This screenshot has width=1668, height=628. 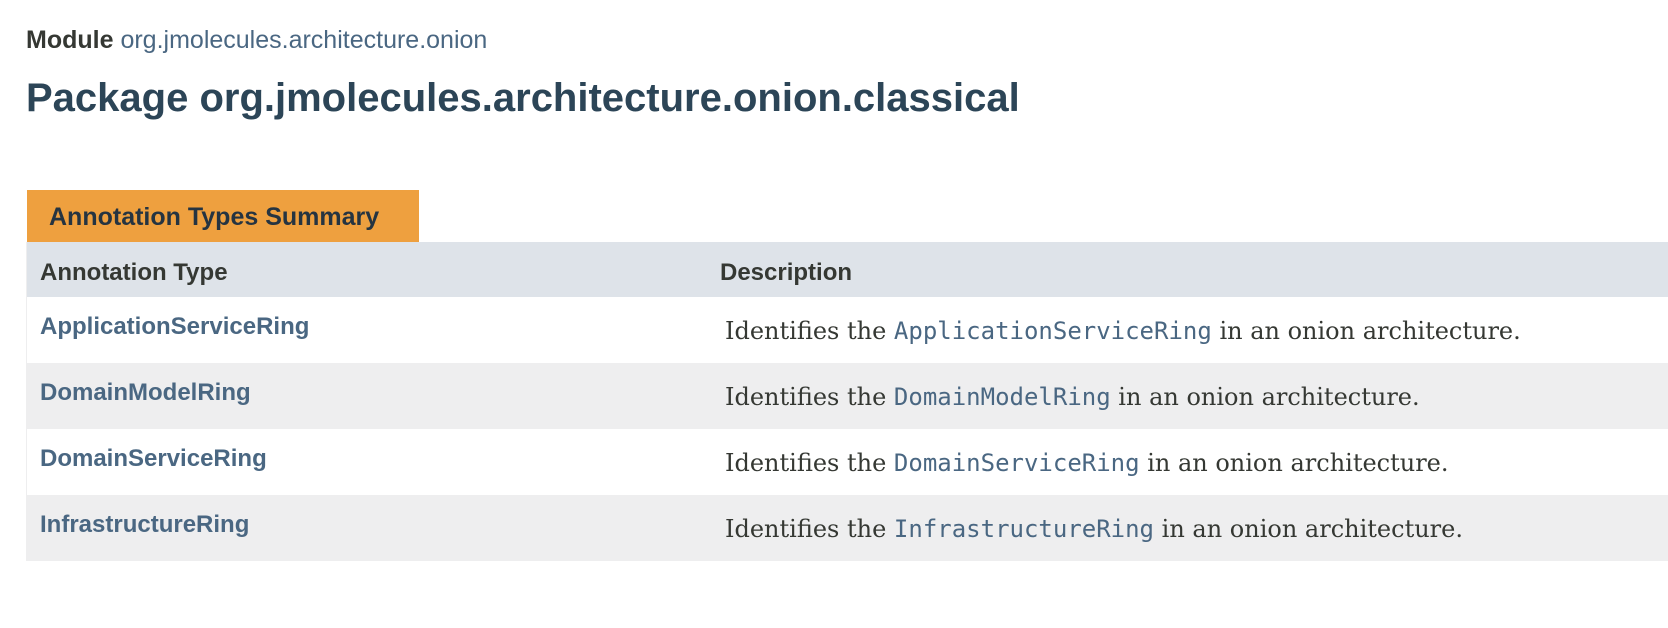 I want to click on module-line: Module org.jmolecules.architecture.onion, so click(x=256, y=40).